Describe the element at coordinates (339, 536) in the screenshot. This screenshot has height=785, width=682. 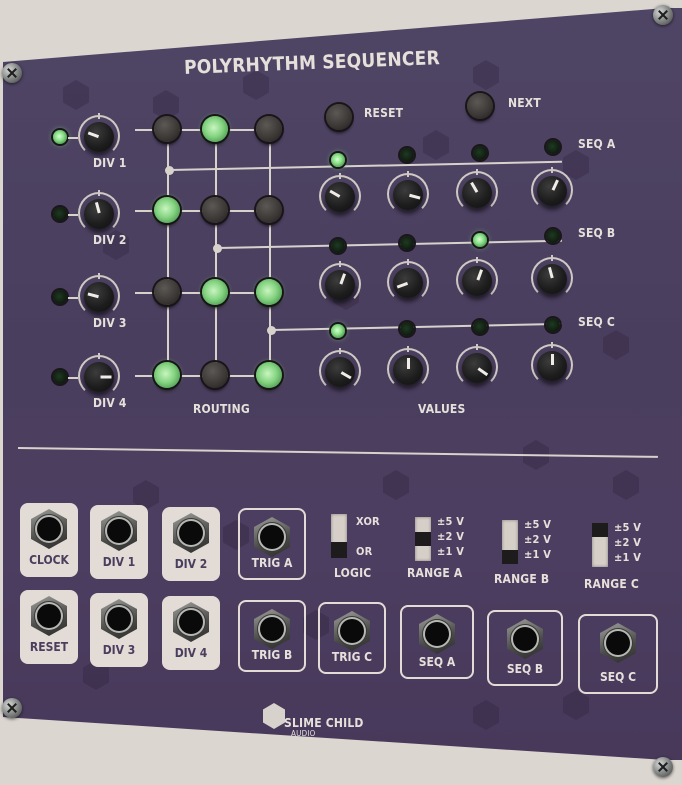
I see `logic-switch` at that location.